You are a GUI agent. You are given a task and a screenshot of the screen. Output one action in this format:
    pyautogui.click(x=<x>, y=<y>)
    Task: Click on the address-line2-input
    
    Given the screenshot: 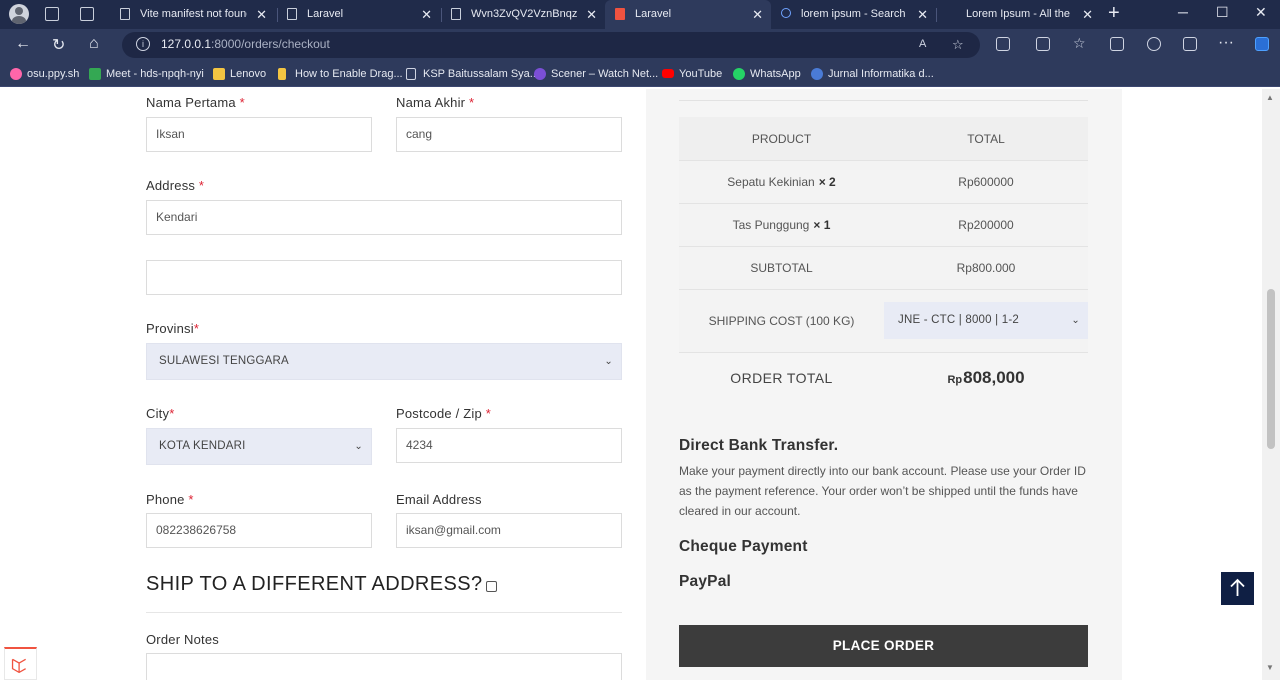 What is the action you would take?
    pyautogui.click(x=384, y=277)
    